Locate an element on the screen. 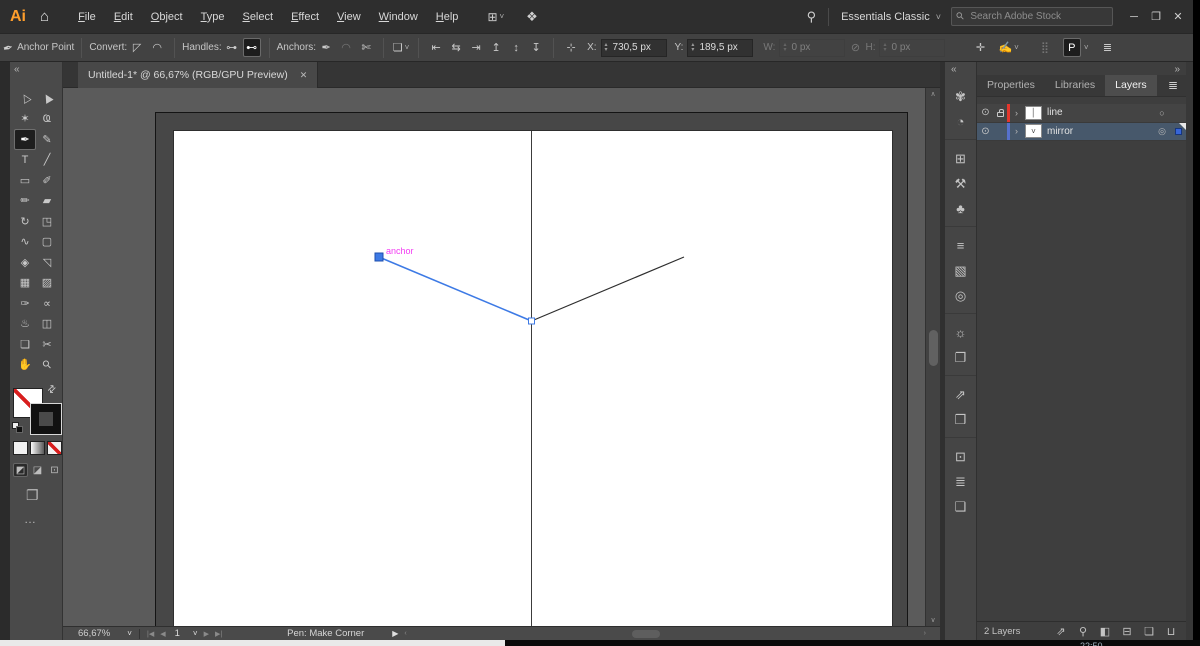 Image resolution: width=1200 pixels, height=646 pixels. link-dimensions-icon: ⊘ is located at coordinates (855, 47).